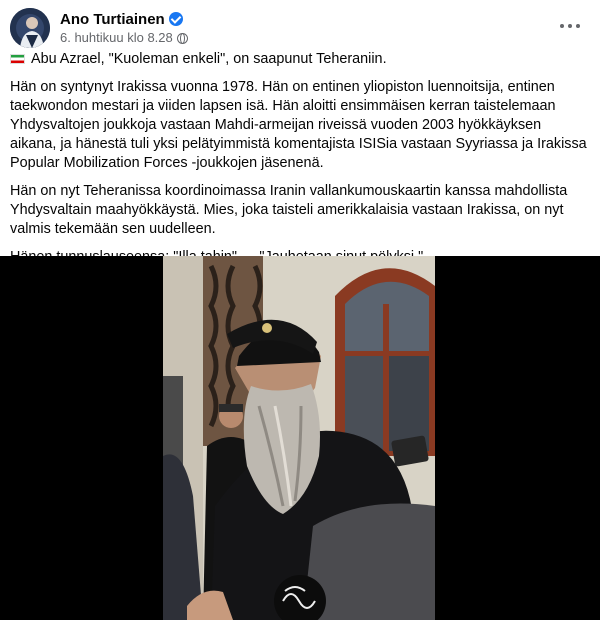 This screenshot has height=620, width=600. Describe the element at coordinates (17, 59) in the screenshot. I see `iran-flag-icon` at that location.